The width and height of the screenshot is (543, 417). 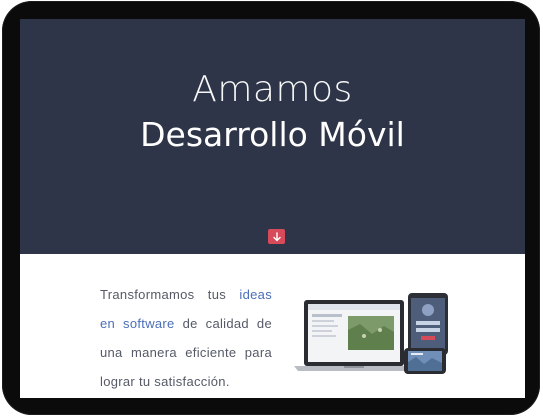 What do you see at coordinates (354, 335) in the screenshot?
I see `laptop-device-icon` at bounding box center [354, 335].